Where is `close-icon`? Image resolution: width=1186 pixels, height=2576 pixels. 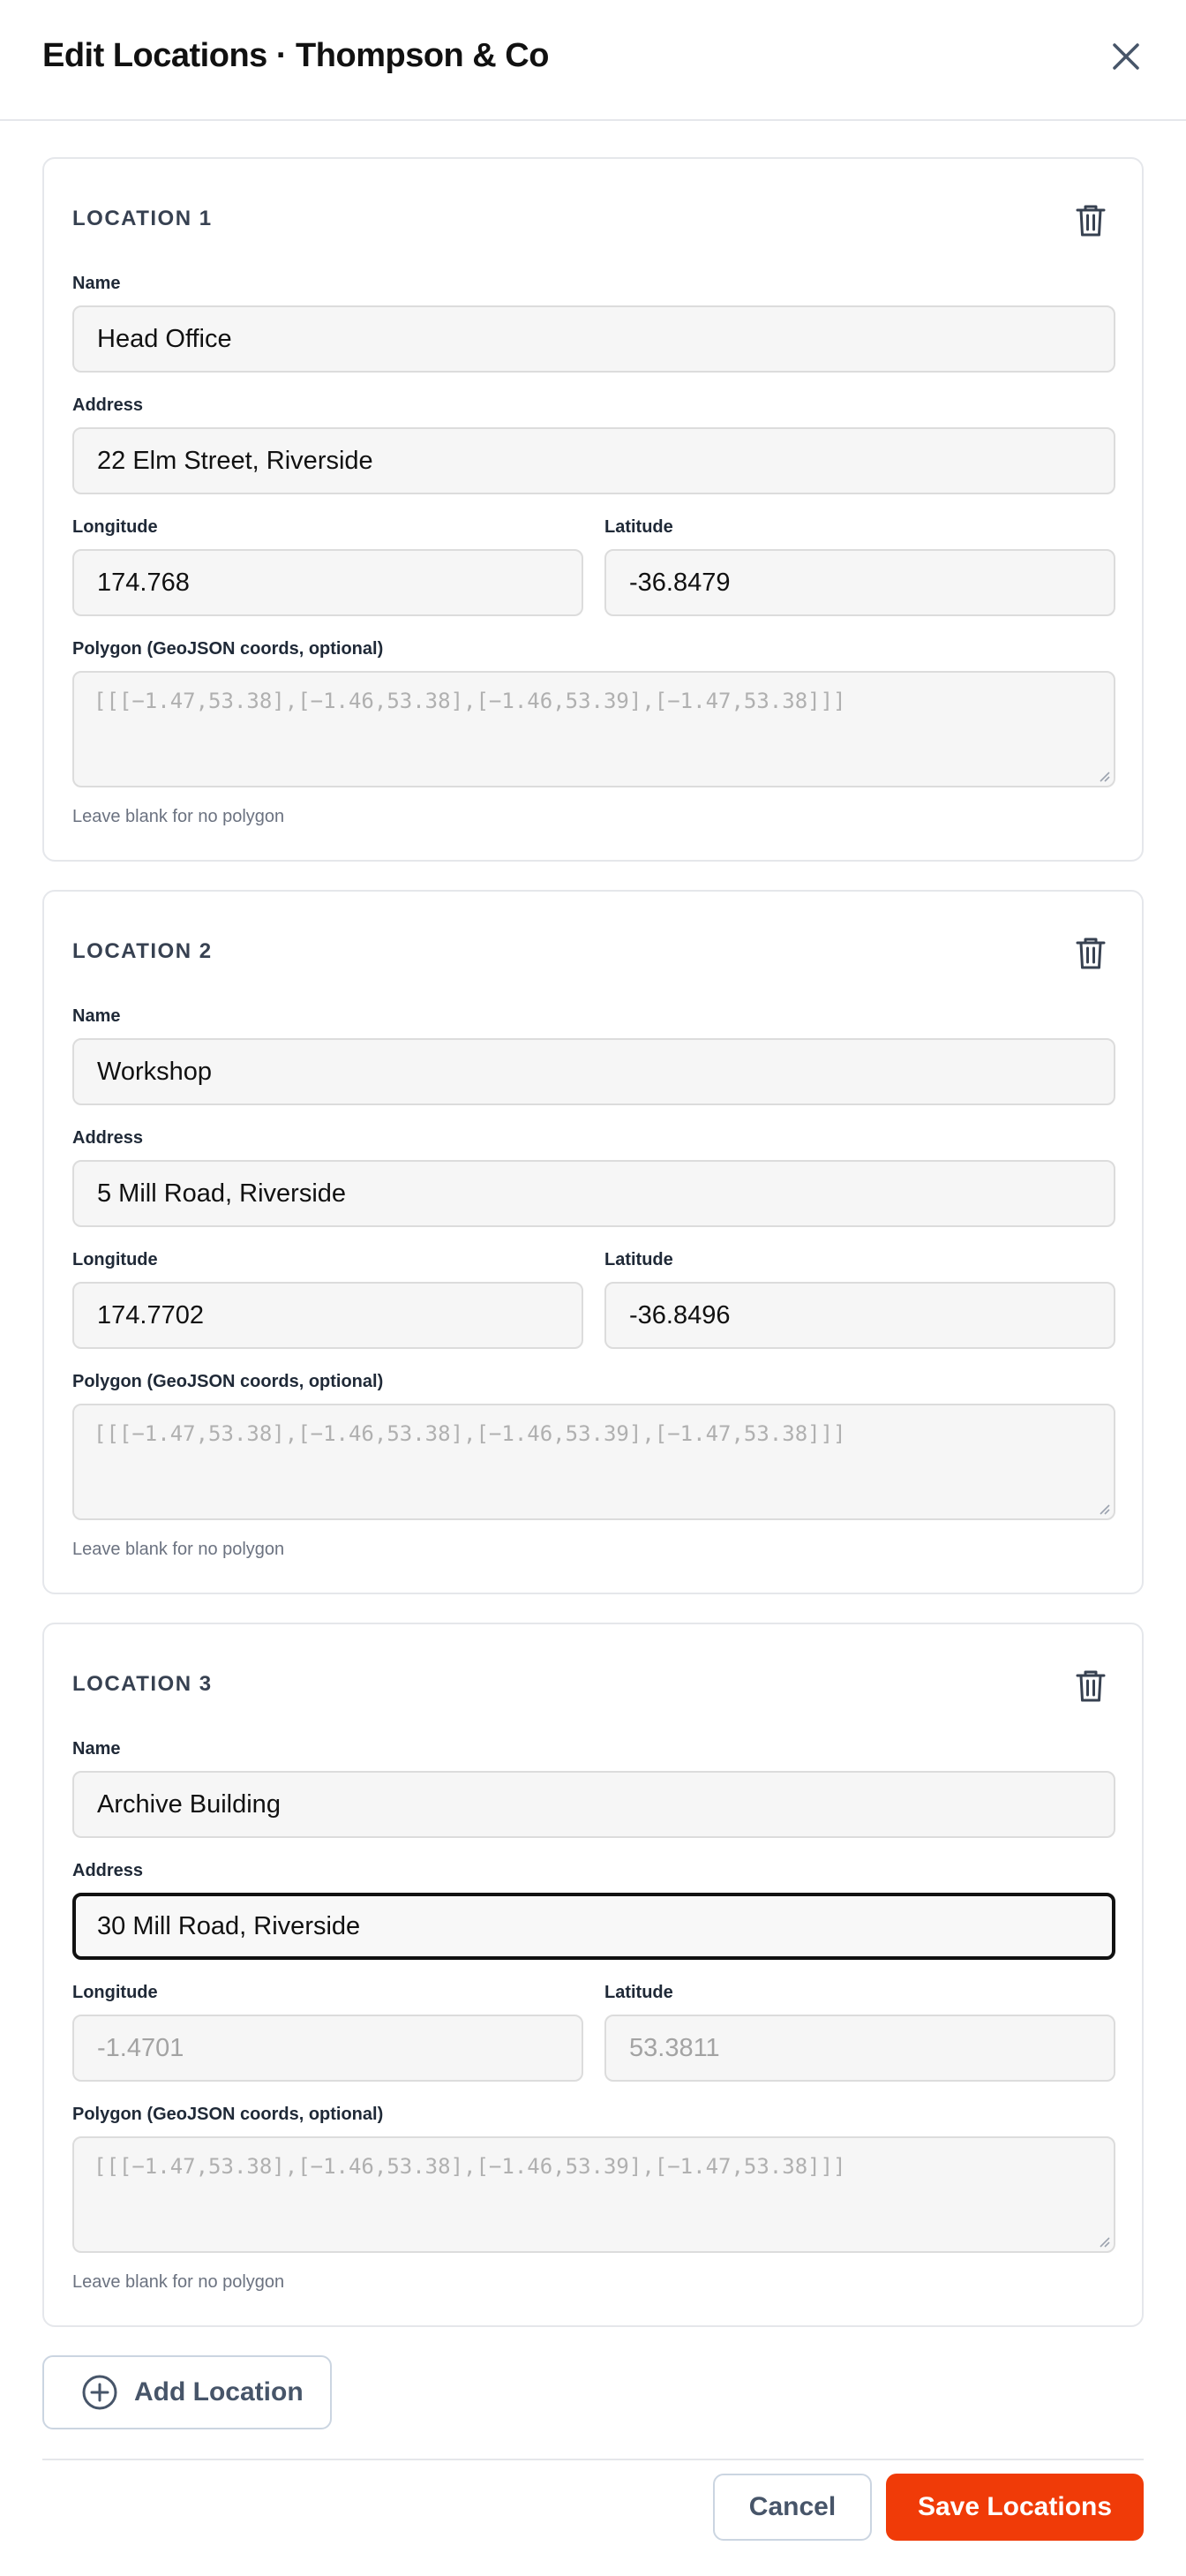 close-icon is located at coordinates (1126, 57).